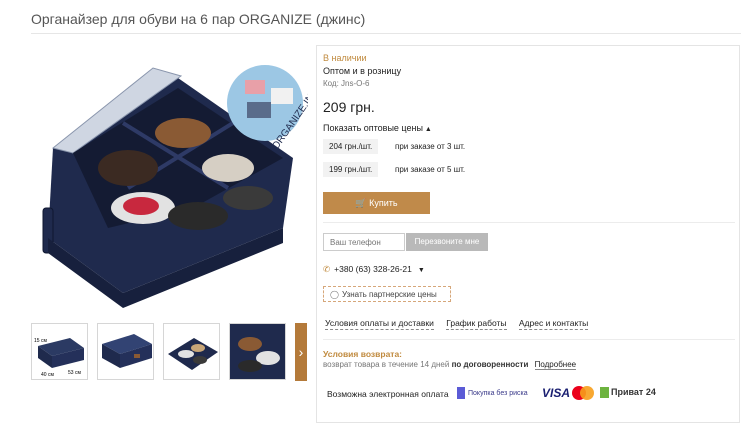 The width and height of the screenshot is (750, 430). Describe the element at coordinates (583, 393) in the screenshot. I see `mastercard-icon` at that location.